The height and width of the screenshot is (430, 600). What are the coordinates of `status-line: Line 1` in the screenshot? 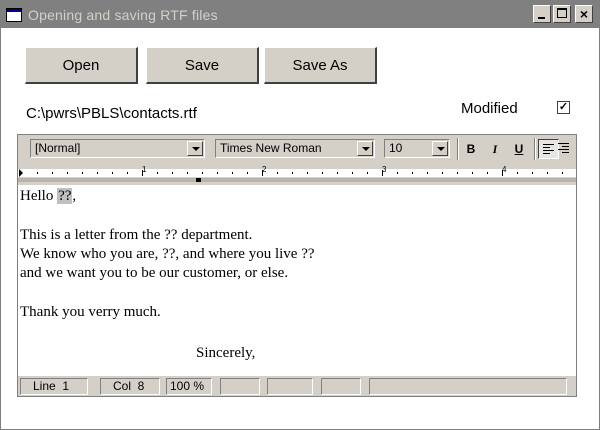 It's located at (54, 386).